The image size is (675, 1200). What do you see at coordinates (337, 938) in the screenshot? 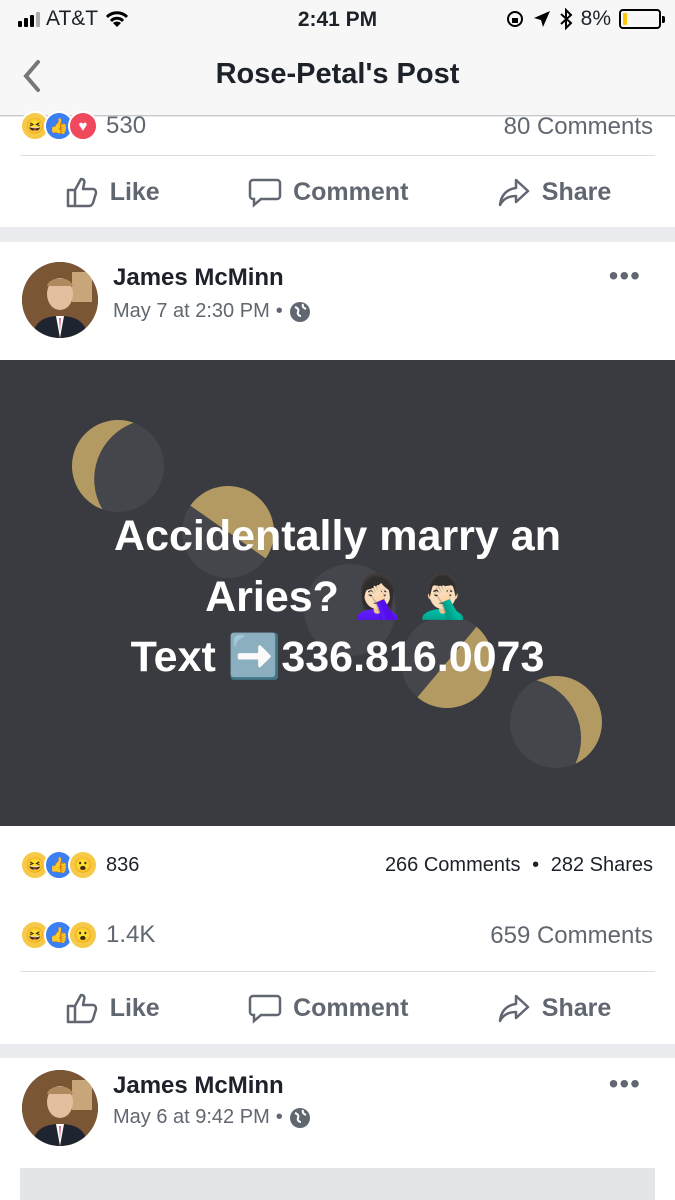
I see `post-stats: 😆 👍 😮 1.4K 659 Comments` at bounding box center [337, 938].